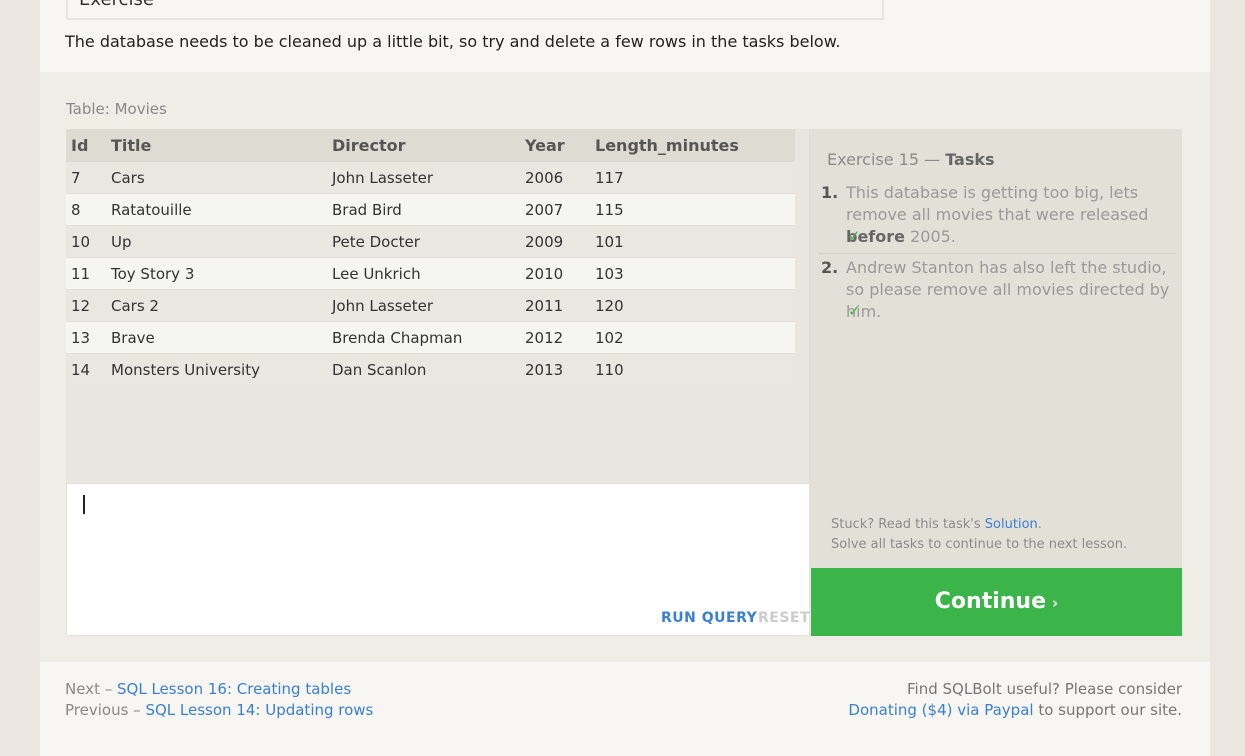  I want to click on cell-length: 102, so click(609, 338).